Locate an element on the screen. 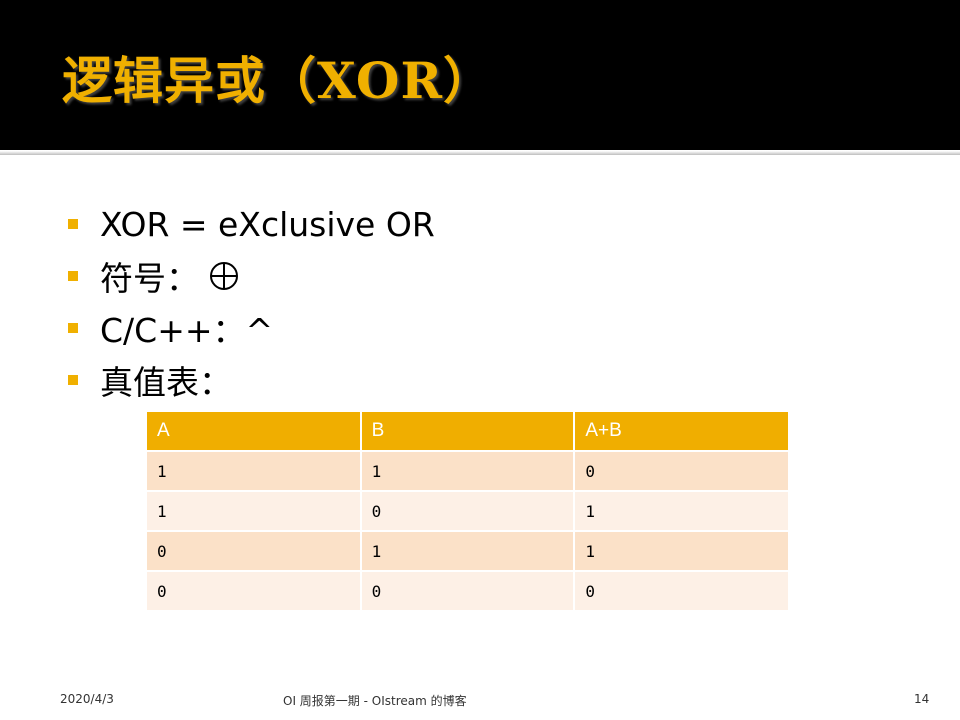 The width and height of the screenshot is (960, 720). bullet-list: XOR = eXclusive OR 符号： C/C++：^ 真值表： is located at coordinates (251, 302).